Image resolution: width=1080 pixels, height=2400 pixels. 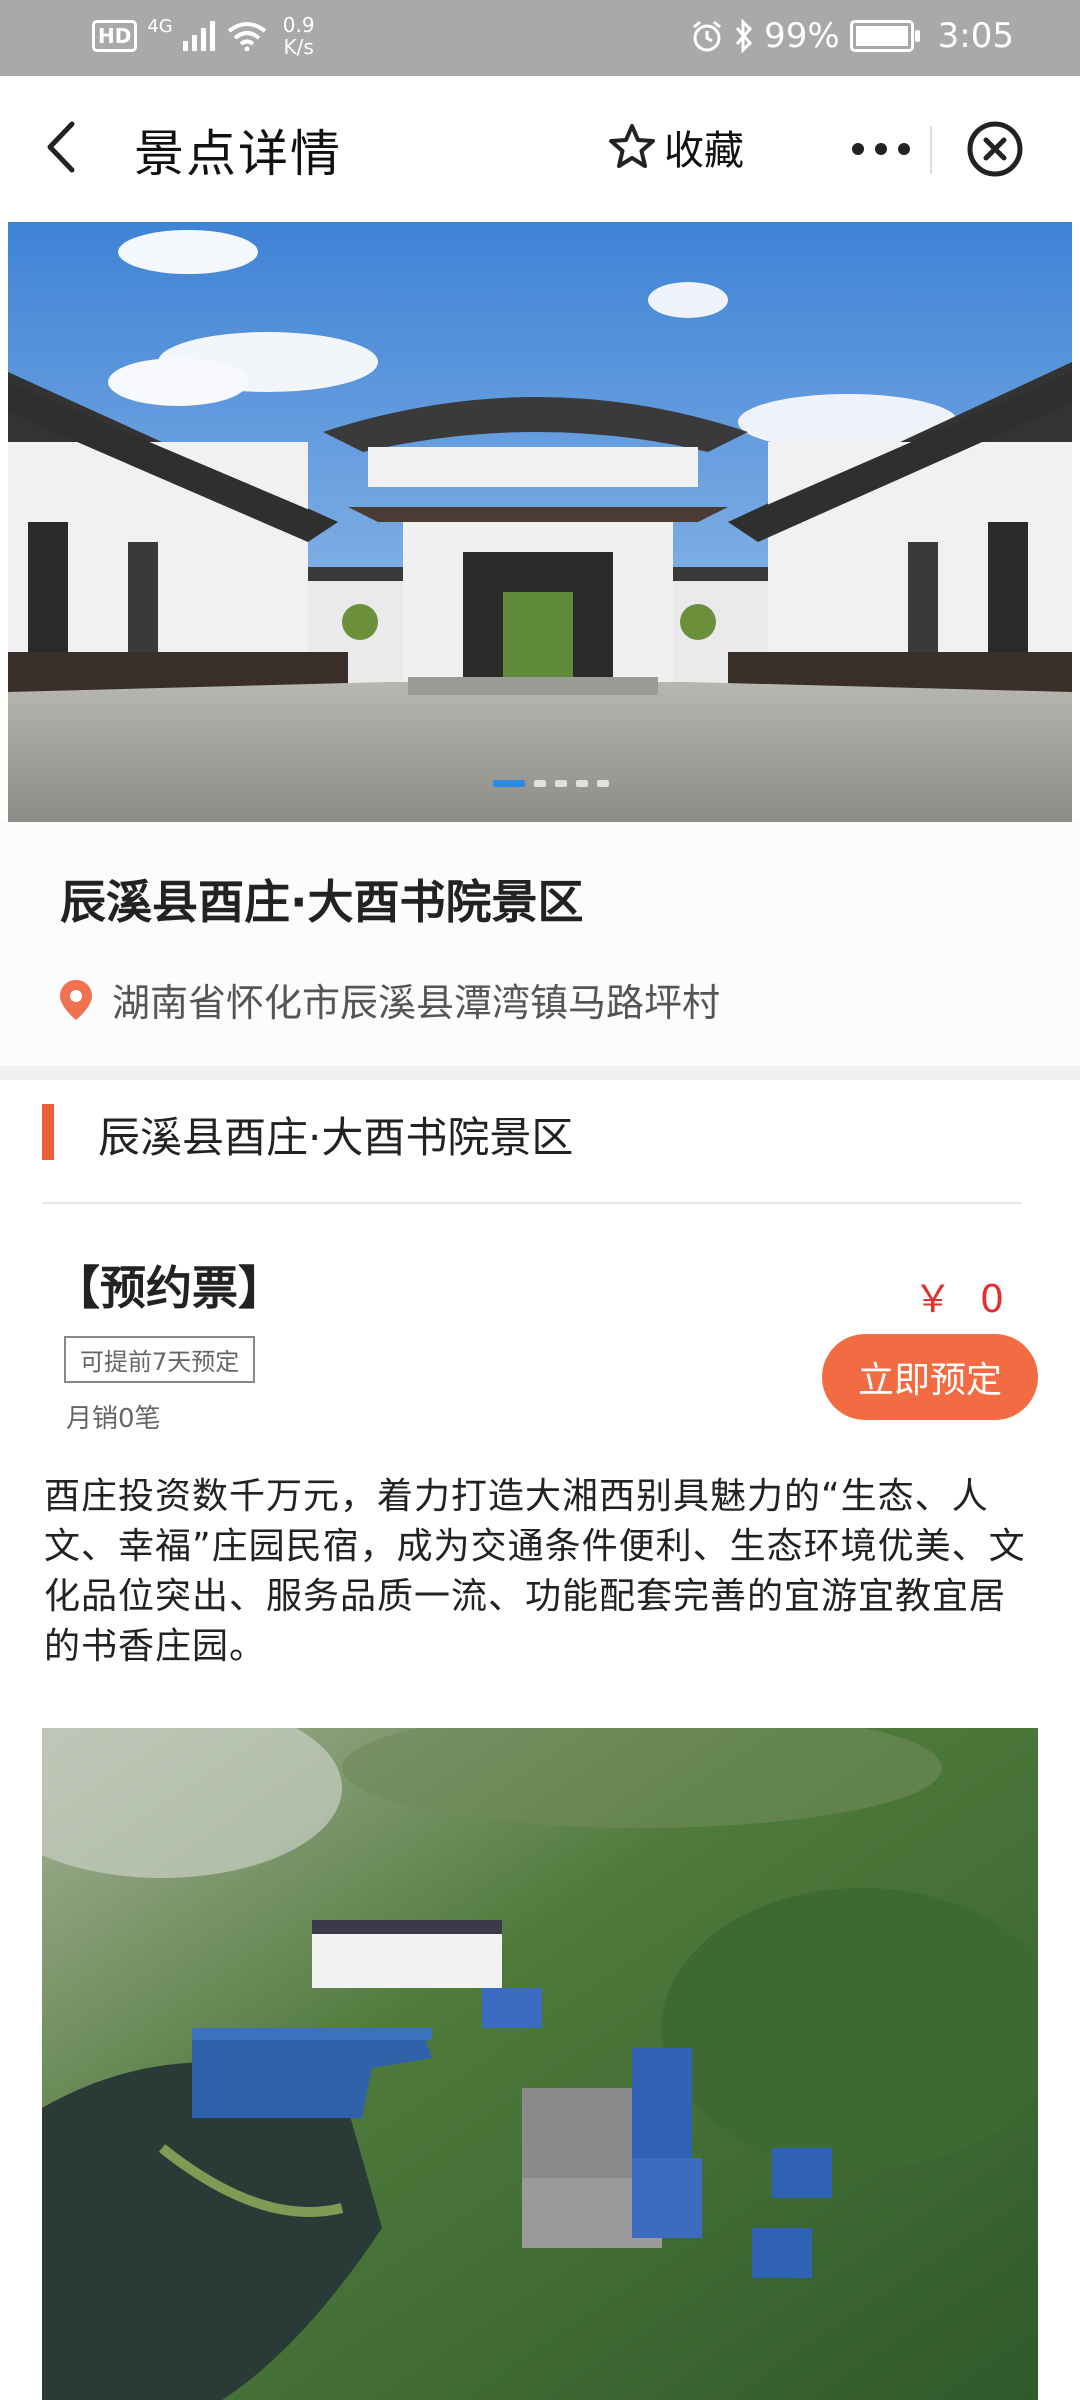 I want to click on ticket-section-header: 辰溪县酉庄·大酉书院景区, so click(x=540, y=1140).